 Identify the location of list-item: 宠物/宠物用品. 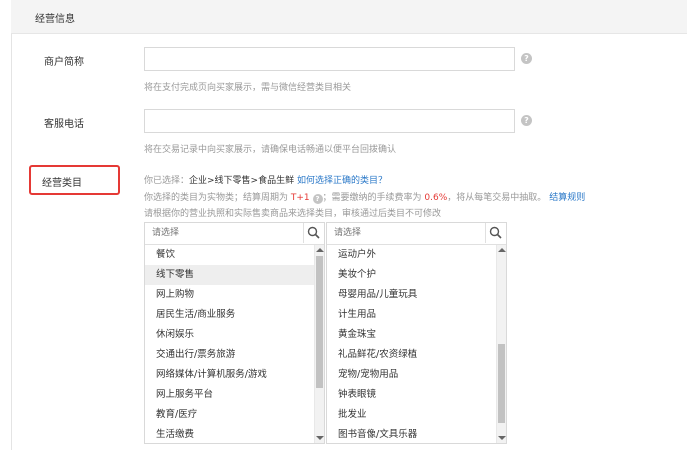
(411, 375).